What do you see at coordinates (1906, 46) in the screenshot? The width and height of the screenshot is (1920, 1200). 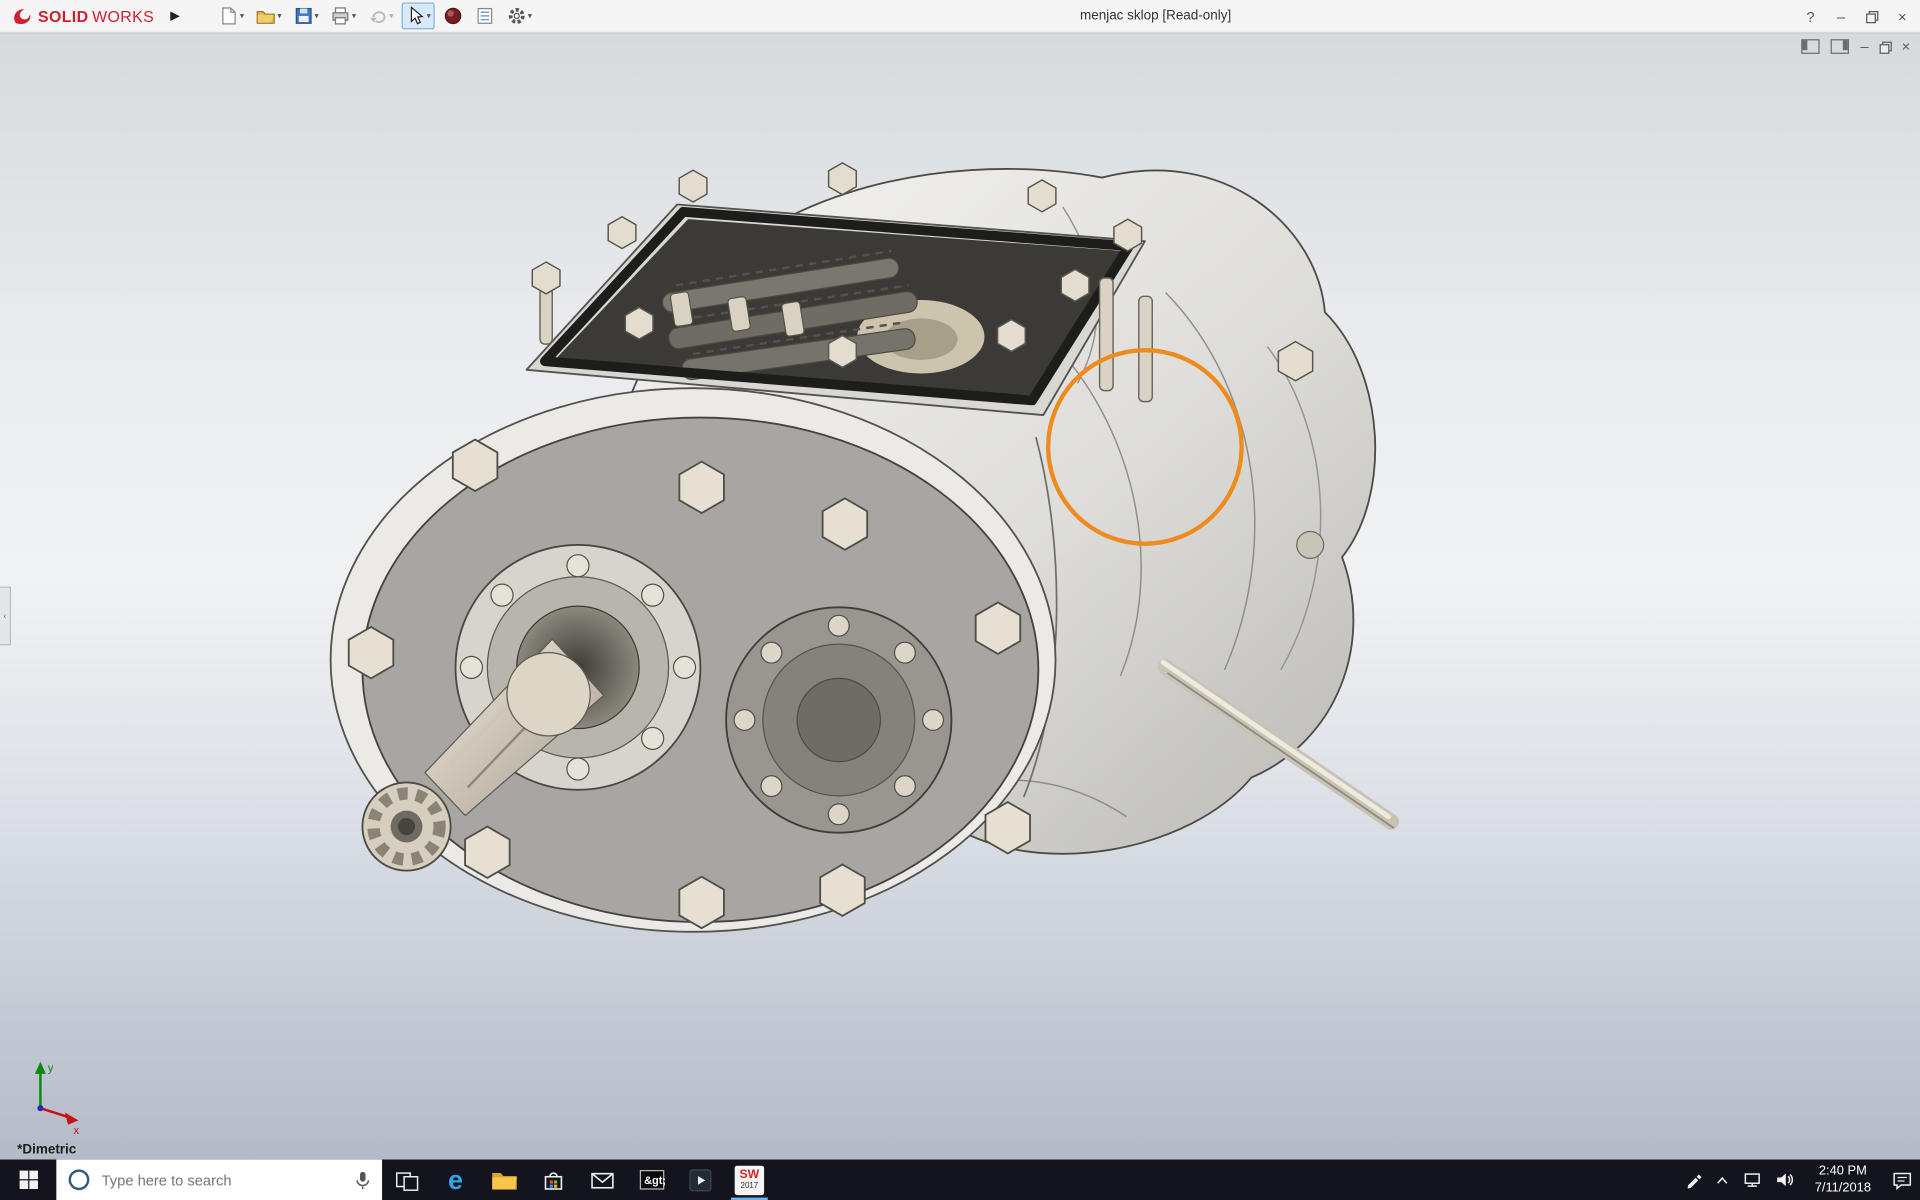 I see `doc-close-button: ×` at bounding box center [1906, 46].